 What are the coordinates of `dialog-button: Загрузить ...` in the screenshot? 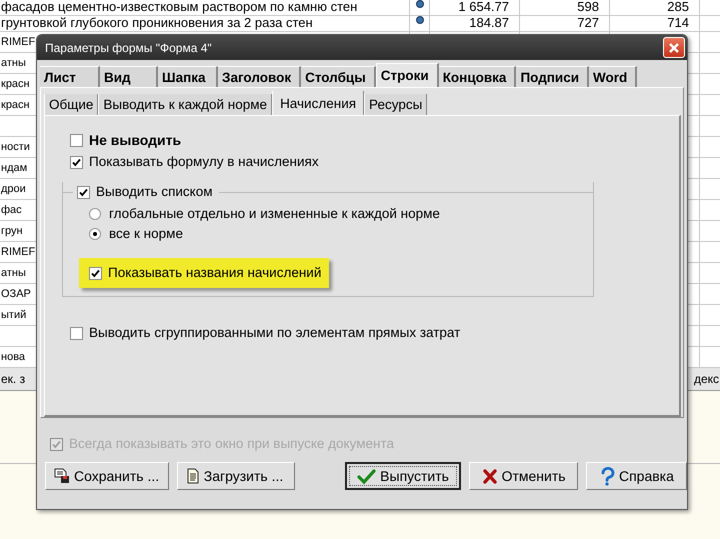 It's located at (235, 476).